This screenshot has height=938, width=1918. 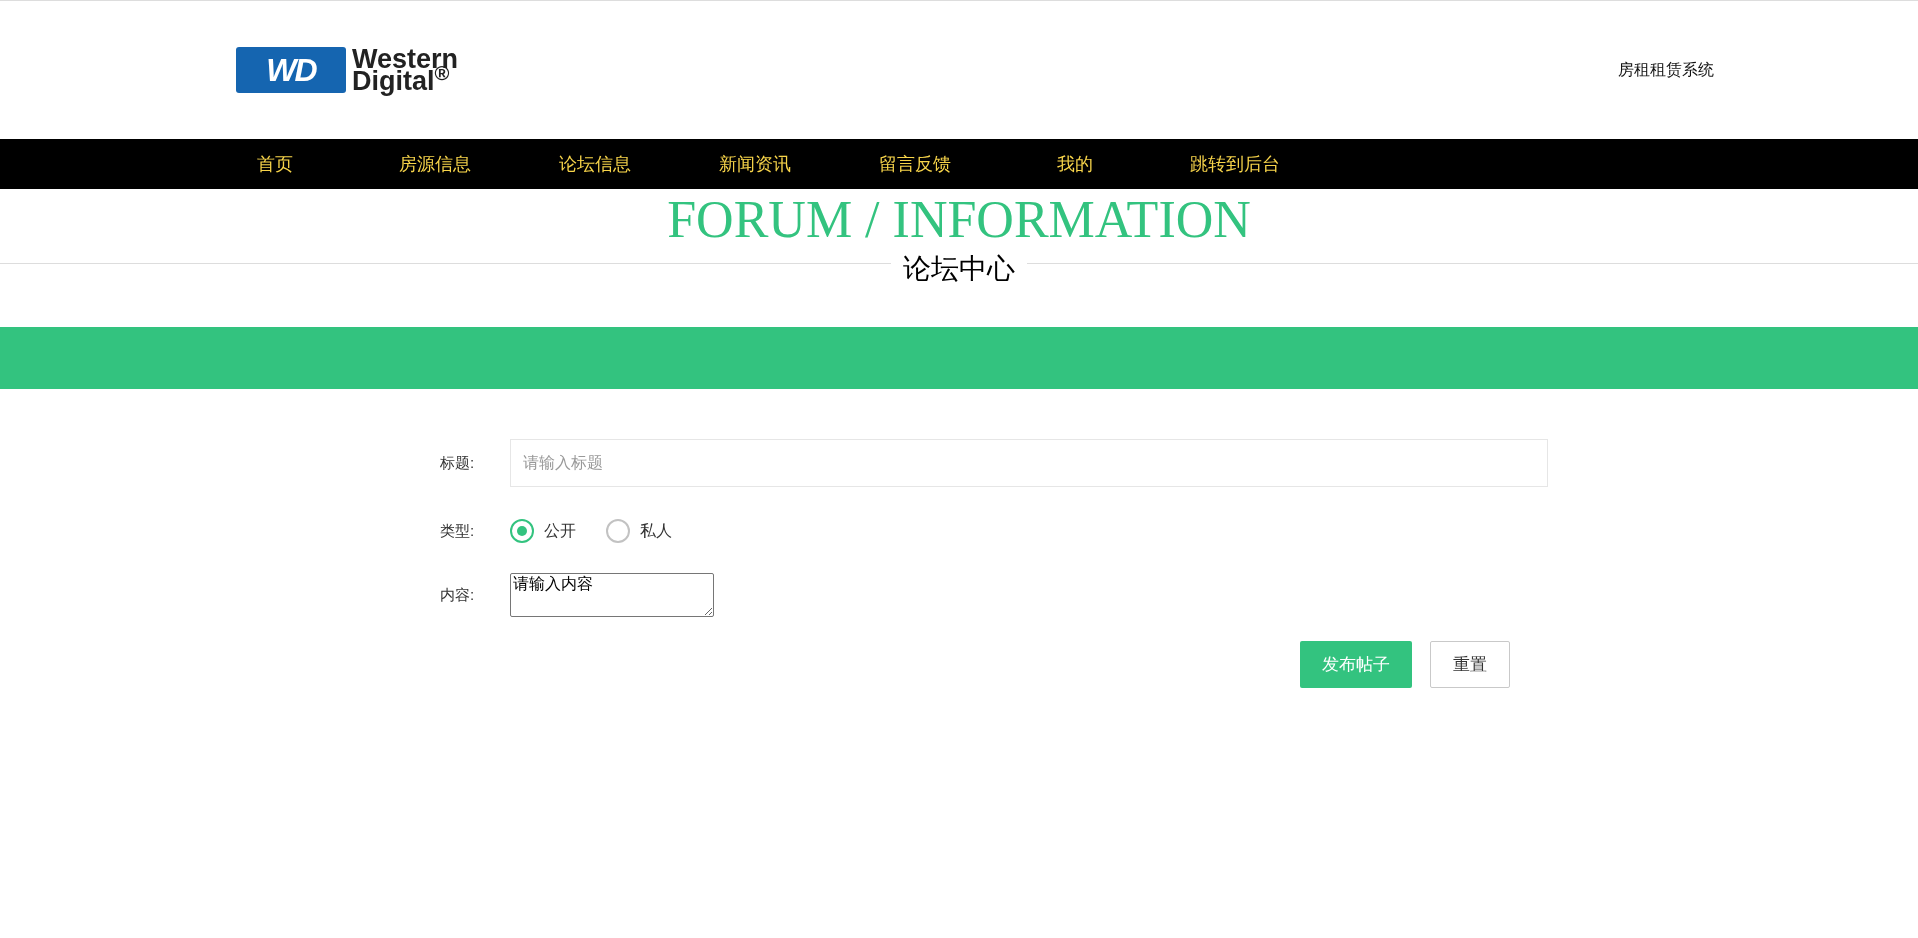 I want to click on radio-label: 公开, so click(x=560, y=531).